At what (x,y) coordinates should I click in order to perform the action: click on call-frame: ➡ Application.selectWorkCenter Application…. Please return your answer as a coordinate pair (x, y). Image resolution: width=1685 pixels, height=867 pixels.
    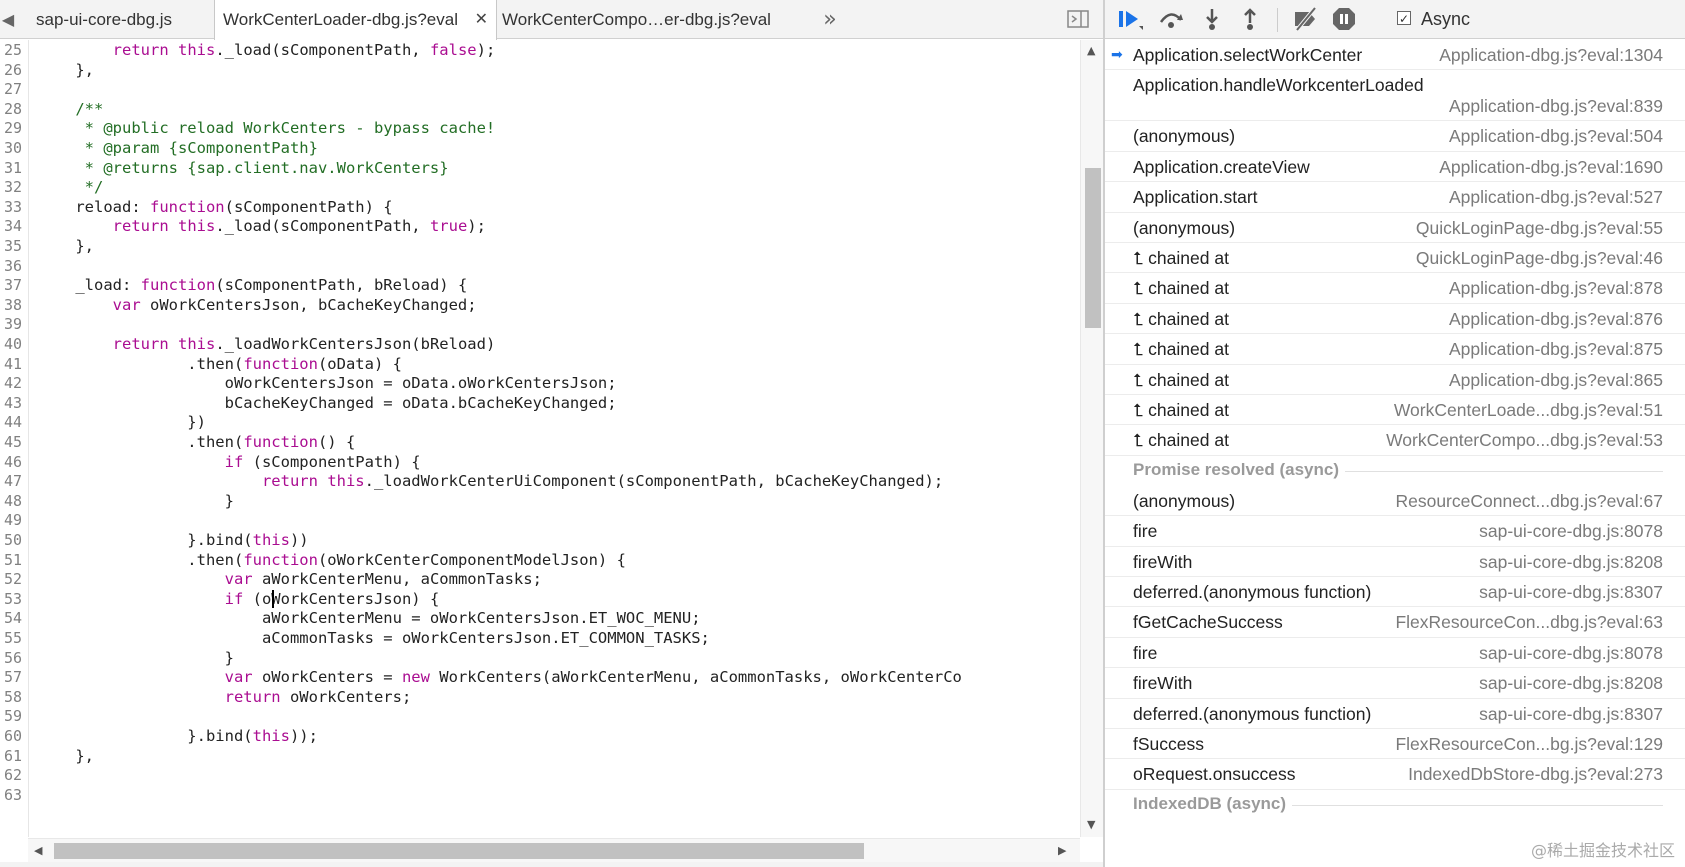
    Looking at the image, I should click on (1395, 55).